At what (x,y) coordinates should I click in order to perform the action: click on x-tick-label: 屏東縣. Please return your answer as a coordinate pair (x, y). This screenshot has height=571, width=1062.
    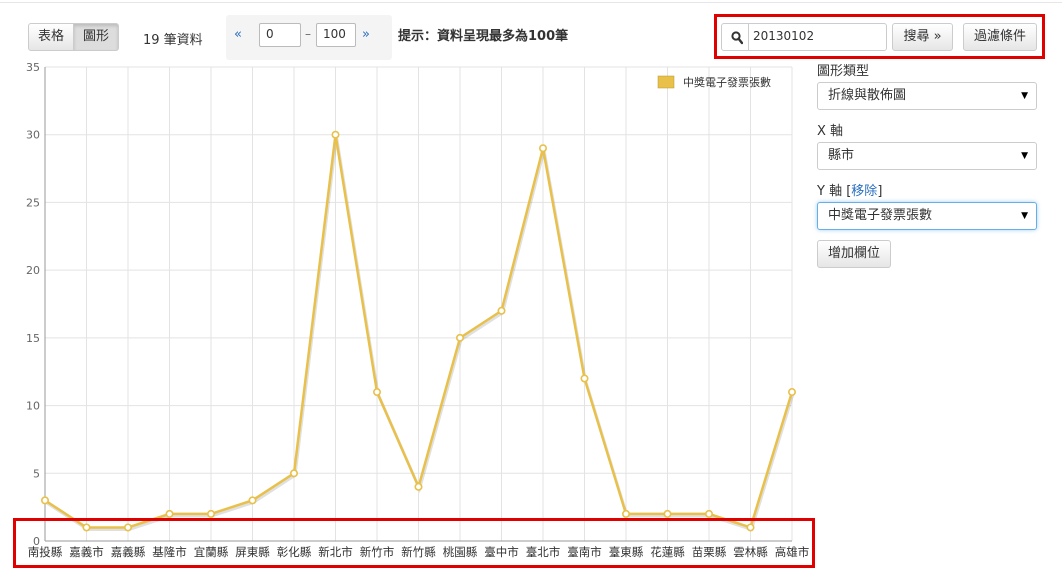
    Looking at the image, I should click on (252, 552).